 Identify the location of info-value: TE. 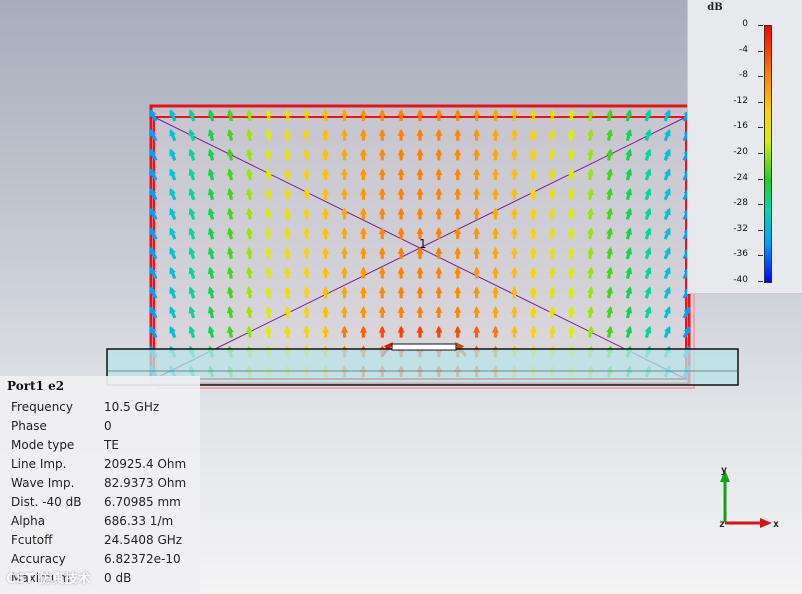
(111, 445).